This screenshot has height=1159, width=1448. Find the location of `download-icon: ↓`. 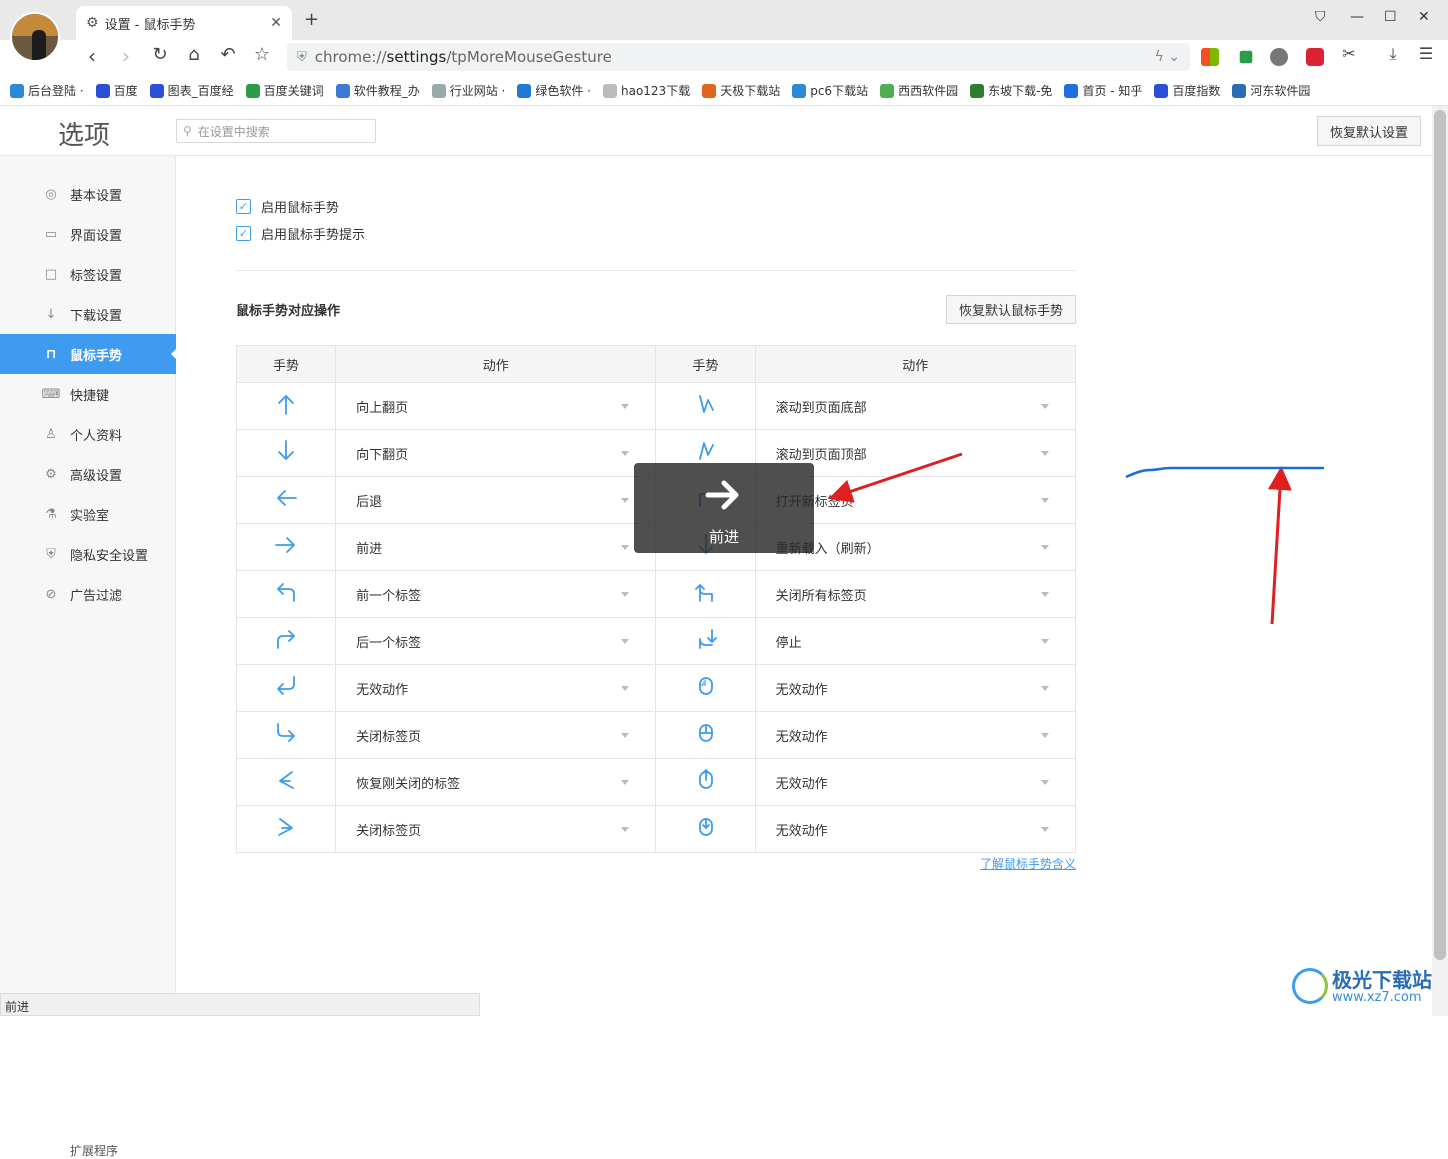

download-icon: ↓ is located at coordinates (51, 314).